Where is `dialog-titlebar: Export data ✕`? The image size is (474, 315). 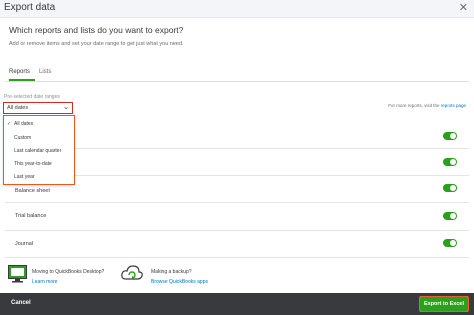 dialog-titlebar: Export data ✕ is located at coordinates (237, 9).